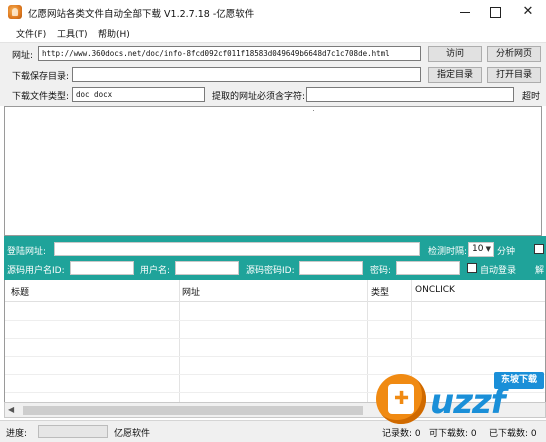 The image size is (546, 442). What do you see at coordinates (531, 97) in the screenshot?
I see `timeout-label: 超时` at bounding box center [531, 97].